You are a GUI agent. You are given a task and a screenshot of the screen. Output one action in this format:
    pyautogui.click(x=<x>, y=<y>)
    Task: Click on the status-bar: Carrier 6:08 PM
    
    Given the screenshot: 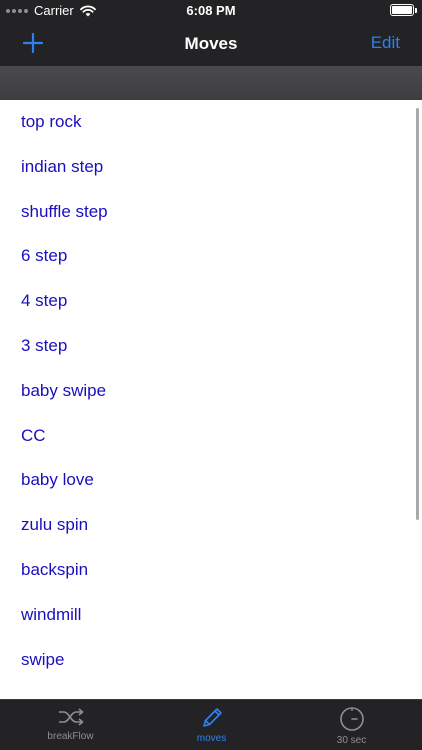 What is the action you would take?
    pyautogui.click(x=211, y=11)
    